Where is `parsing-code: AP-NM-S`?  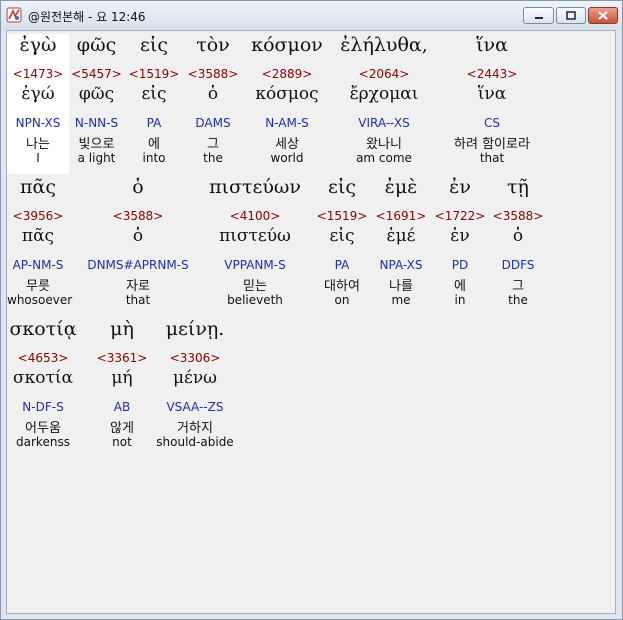 parsing-code: AP-NM-S is located at coordinates (38, 265).